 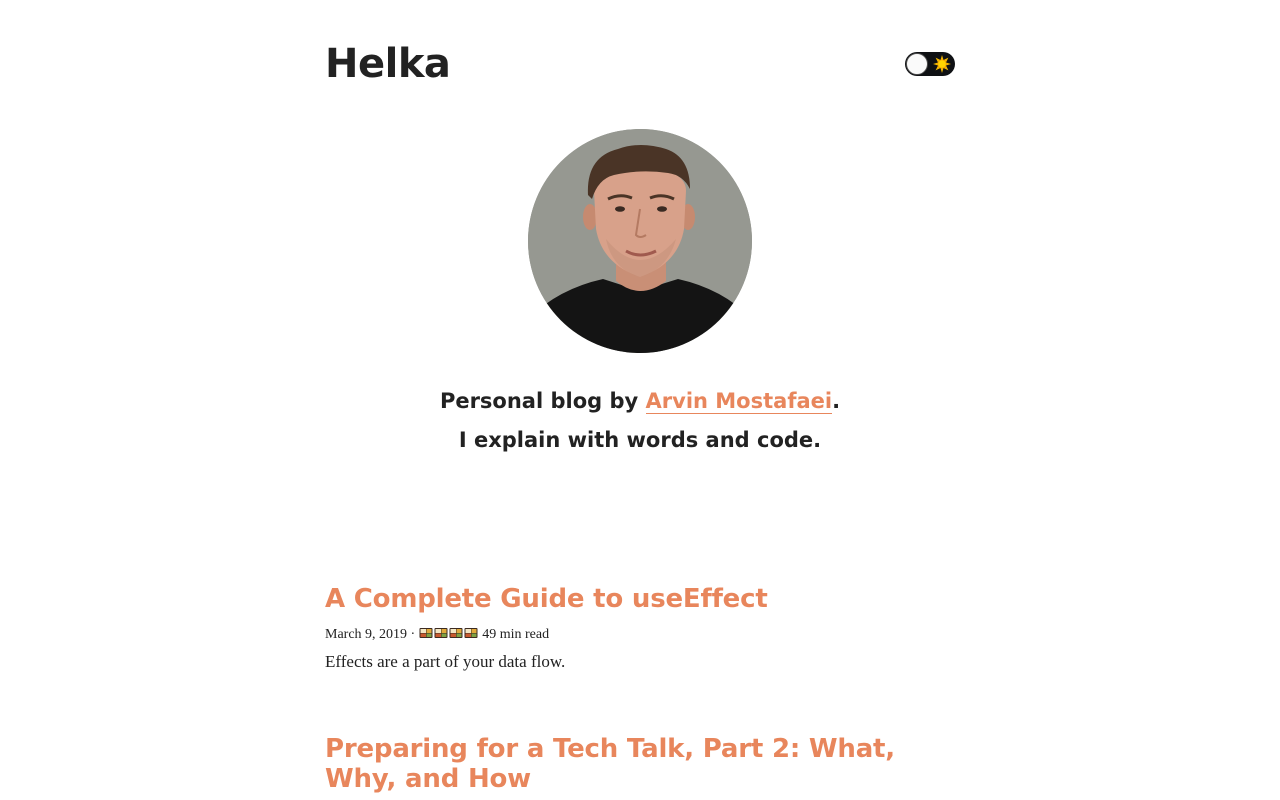 I want to click on bio-prefix: Personal blog by, so click(x=542, y=401).